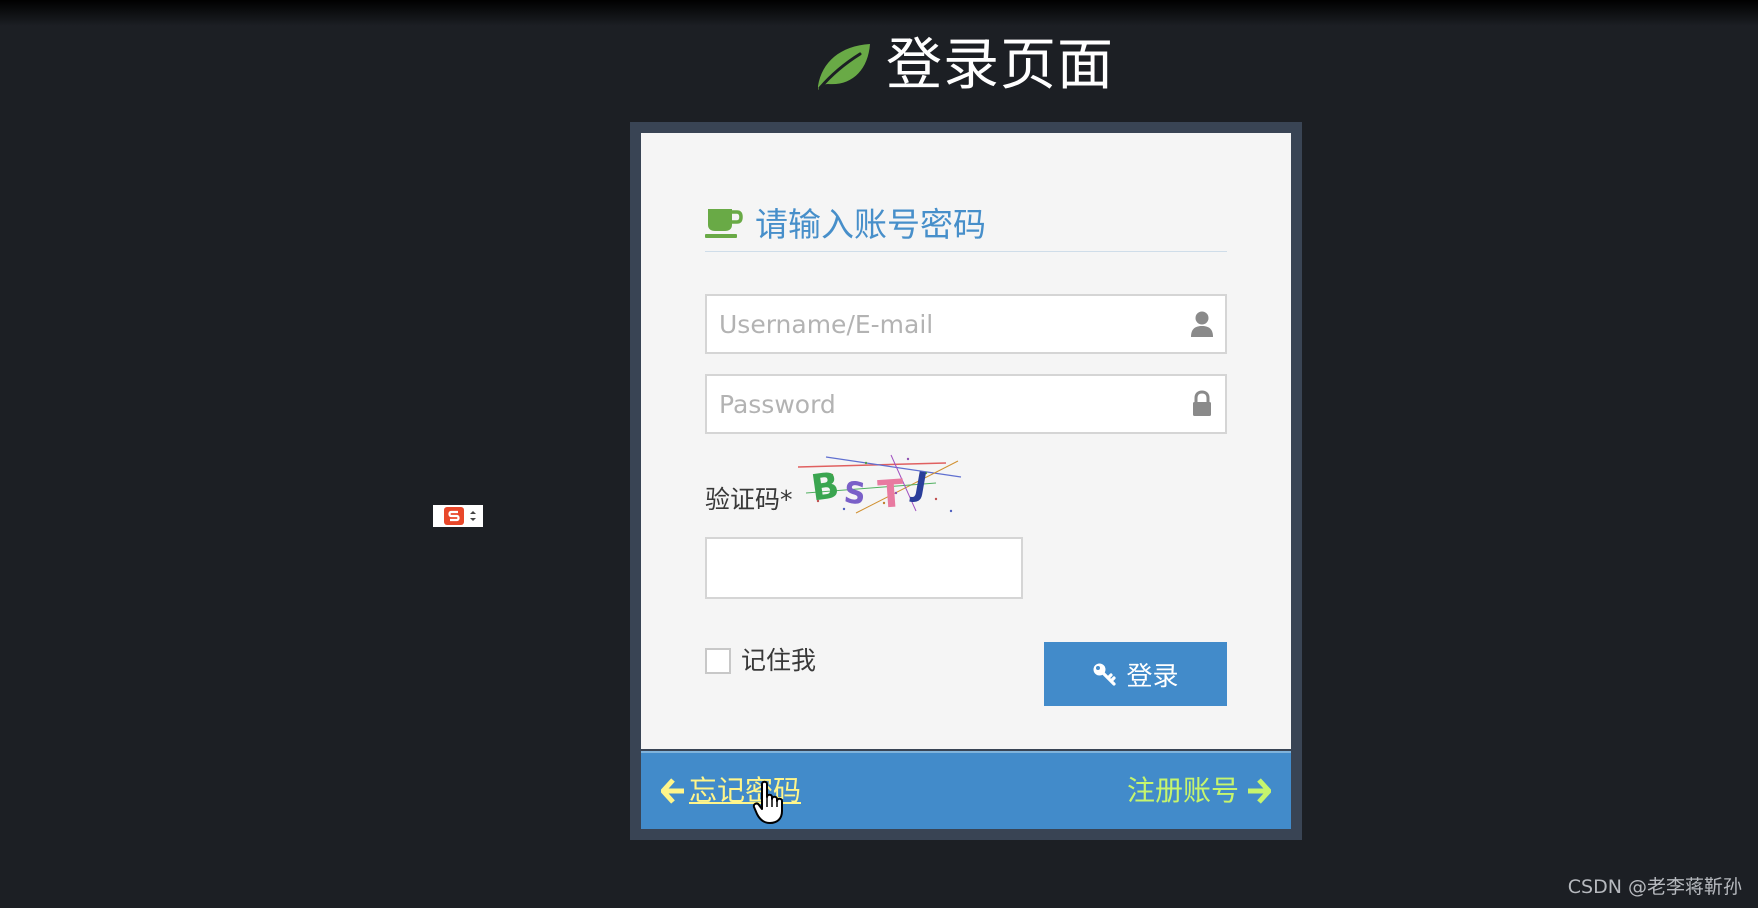 The height and width of the screenshot is (908, 1758). Describe the element at coordinates (749, 499) in the screenshot. I see `captcha-label: 验证码*` at that location.